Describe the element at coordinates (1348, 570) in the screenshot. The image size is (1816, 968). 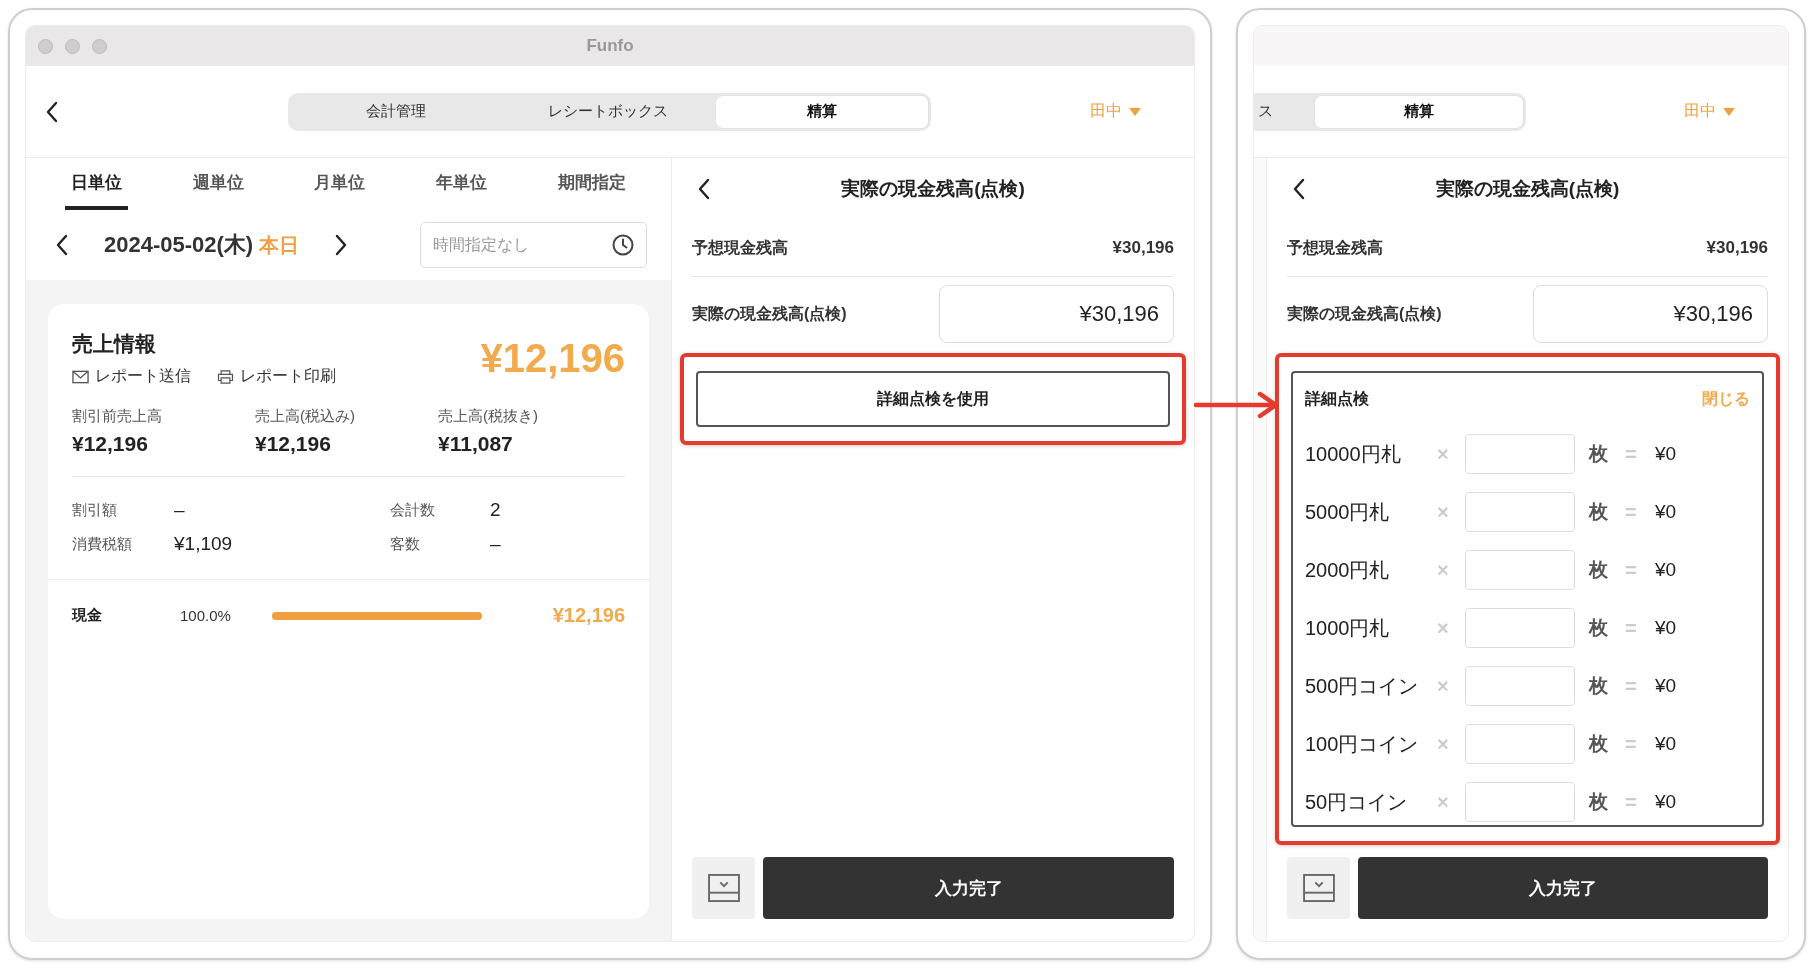
I see `denomination-label: 2000円札` at that location.